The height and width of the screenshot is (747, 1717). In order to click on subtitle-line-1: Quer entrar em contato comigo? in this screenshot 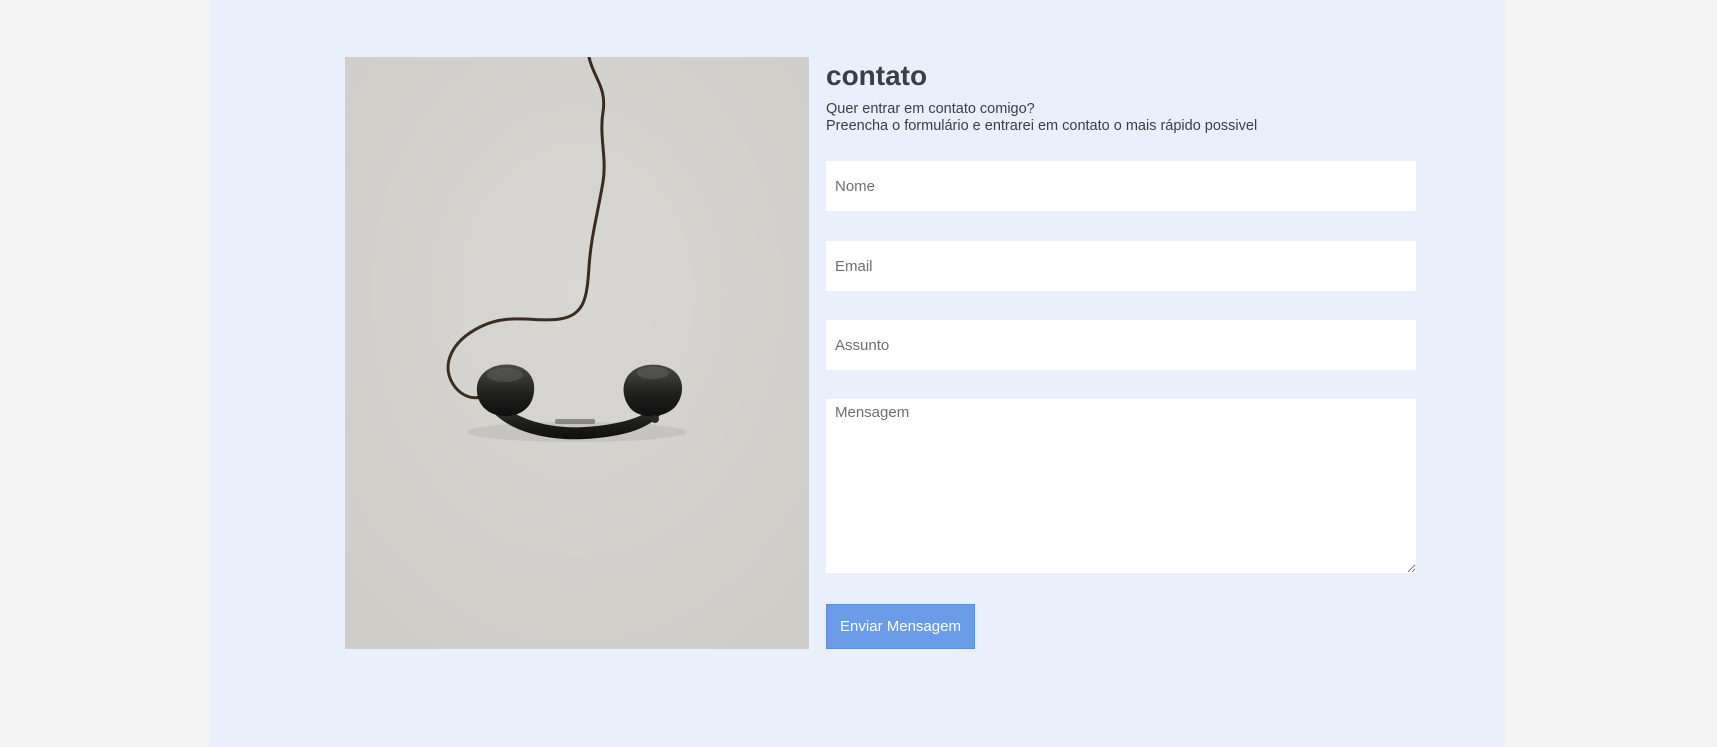, I will do `click(930, 109)`.